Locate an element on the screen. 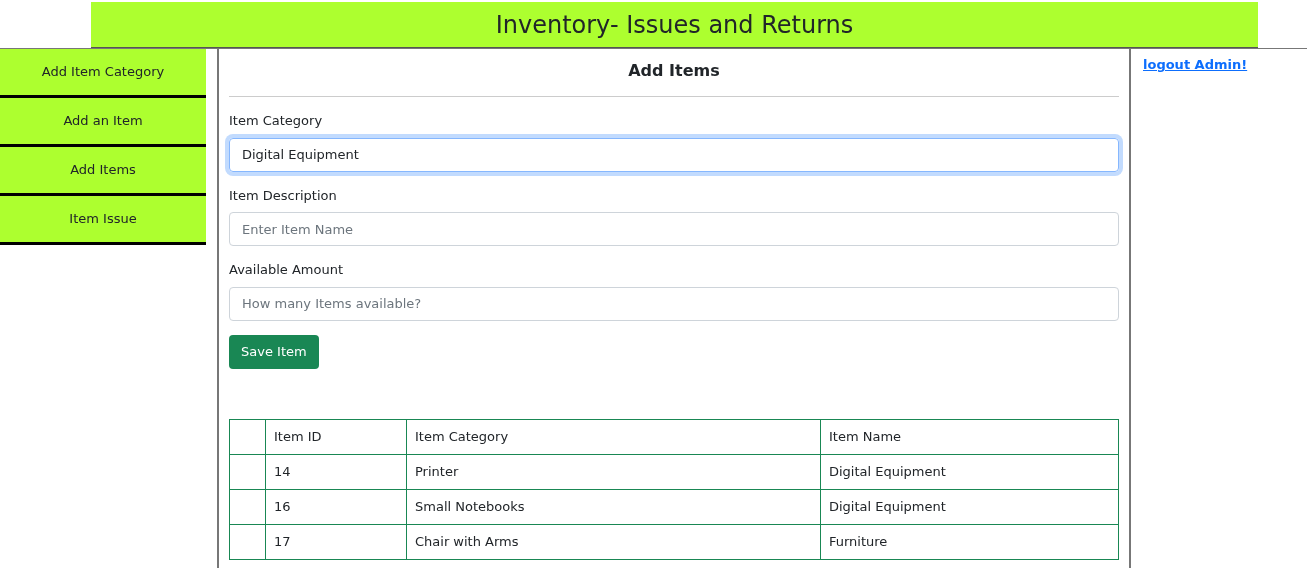  save-button: Save Item is located at coordinates (274, 351).